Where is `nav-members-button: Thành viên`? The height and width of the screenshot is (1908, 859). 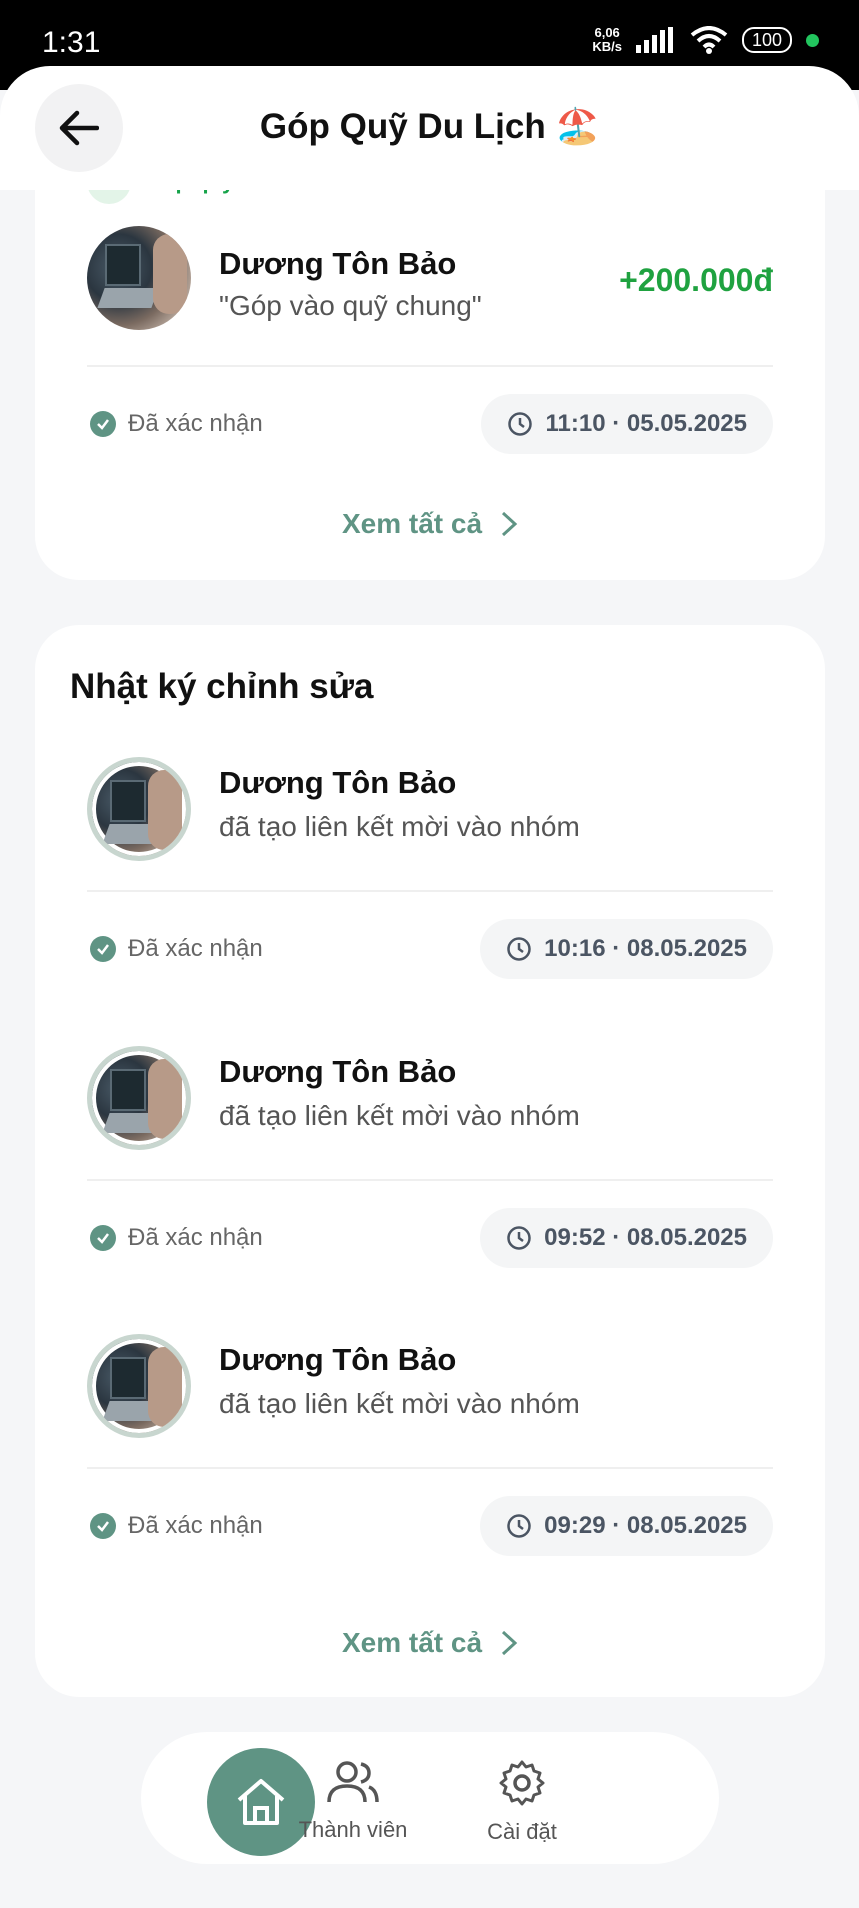 nav-members-button: Thành viên is located at coordinates (353, 1800).